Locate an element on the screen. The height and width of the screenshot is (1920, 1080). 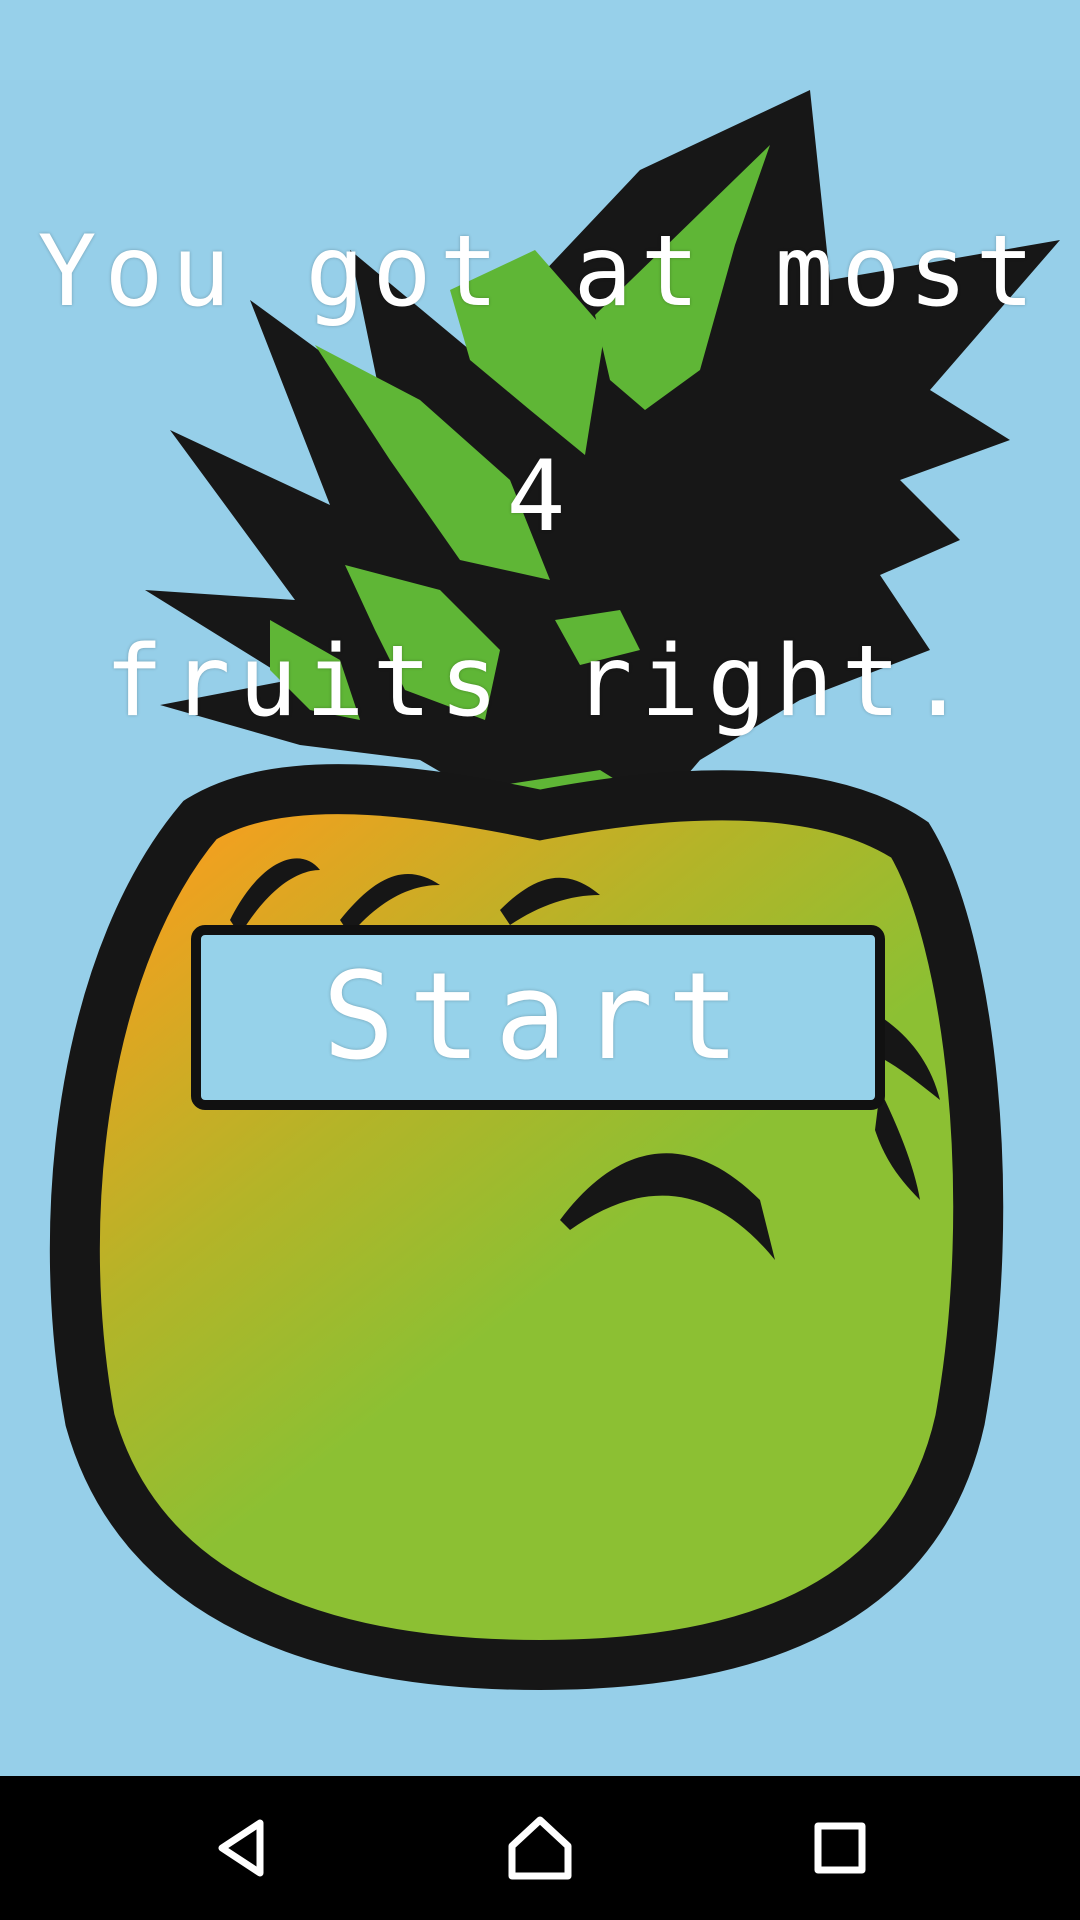
recents-icon is located at coordinates (840, 1848).